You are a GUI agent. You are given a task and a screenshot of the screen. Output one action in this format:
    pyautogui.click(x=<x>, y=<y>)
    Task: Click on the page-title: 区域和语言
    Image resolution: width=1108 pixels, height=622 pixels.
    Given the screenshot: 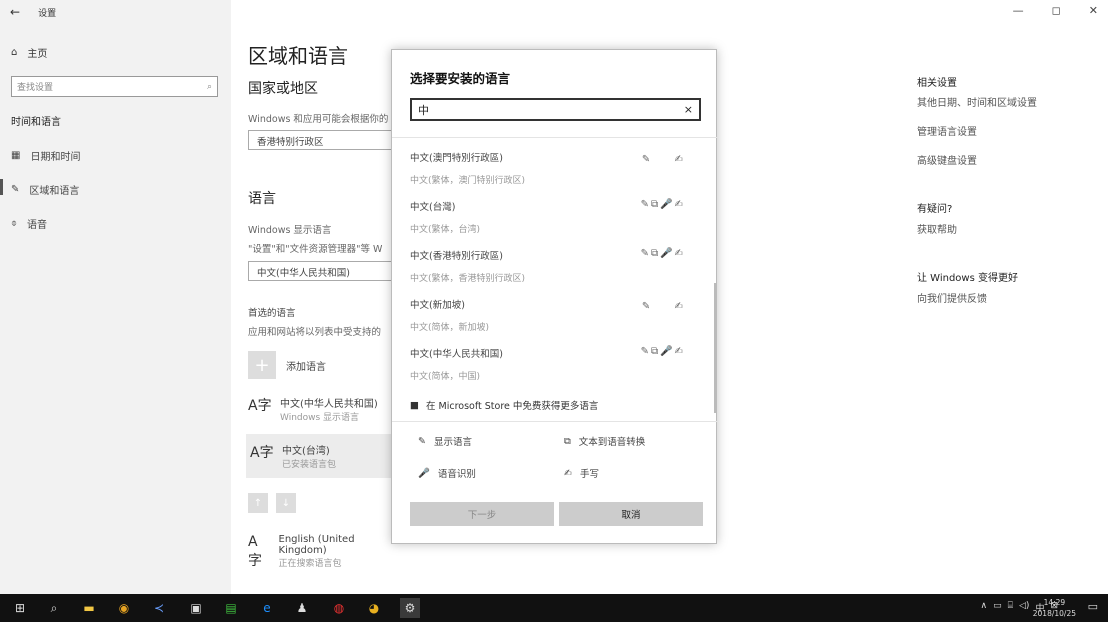 What is the action you would take?
    pyautogui.click(x=298, y=56)
    